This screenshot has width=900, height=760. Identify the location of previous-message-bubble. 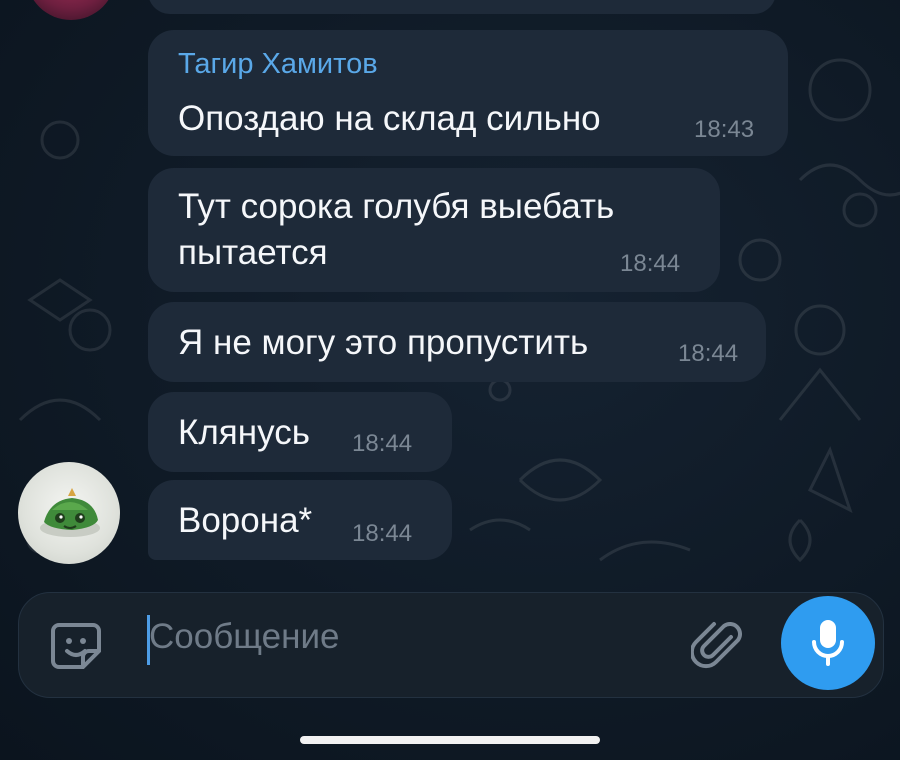
(462, 7).